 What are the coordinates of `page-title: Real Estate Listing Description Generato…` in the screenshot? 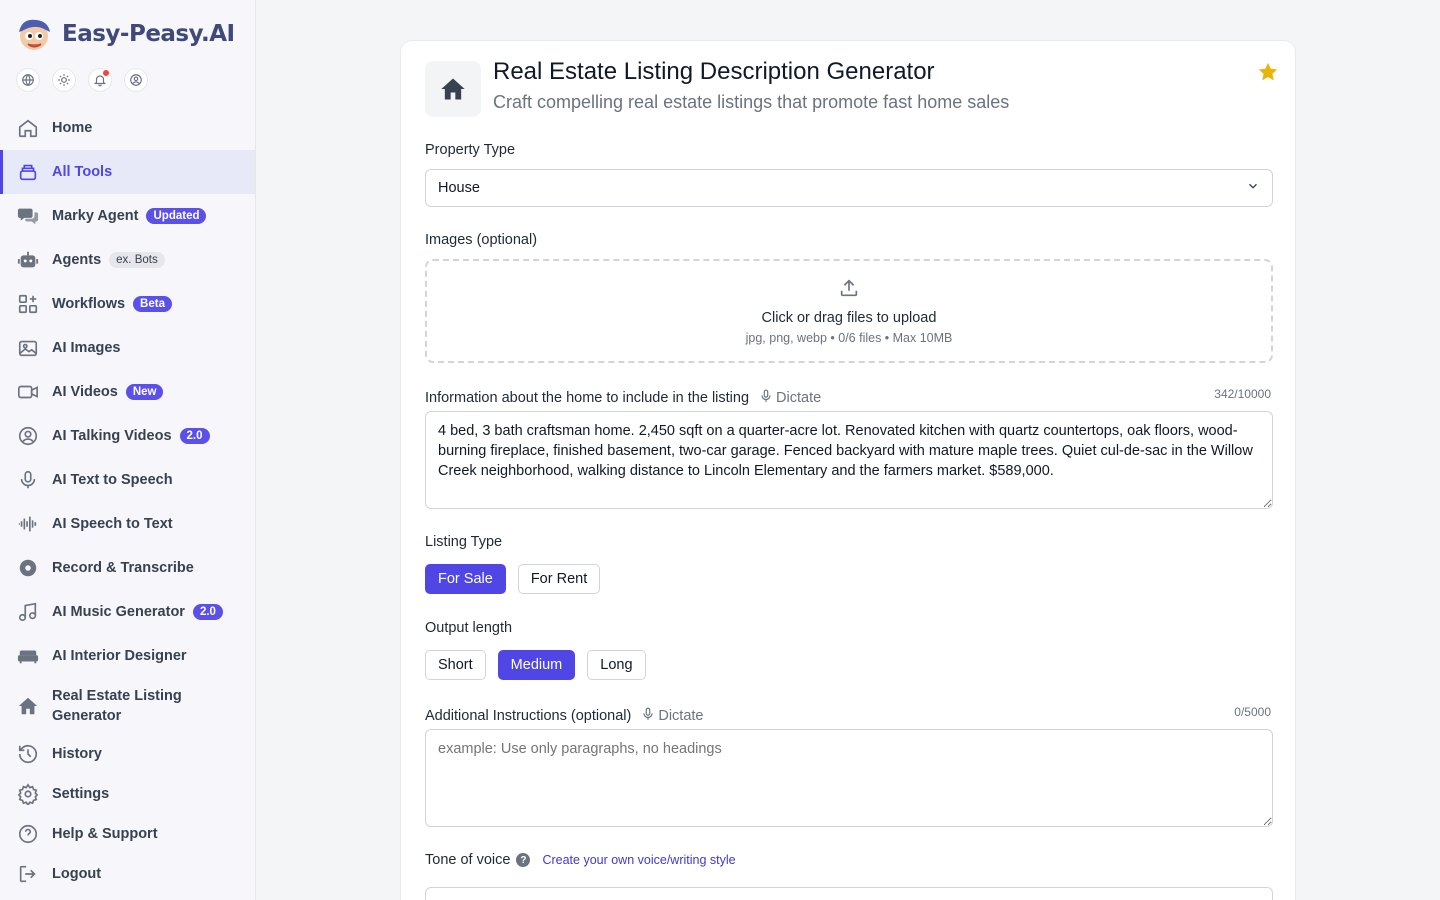 It's located at (714, 71).